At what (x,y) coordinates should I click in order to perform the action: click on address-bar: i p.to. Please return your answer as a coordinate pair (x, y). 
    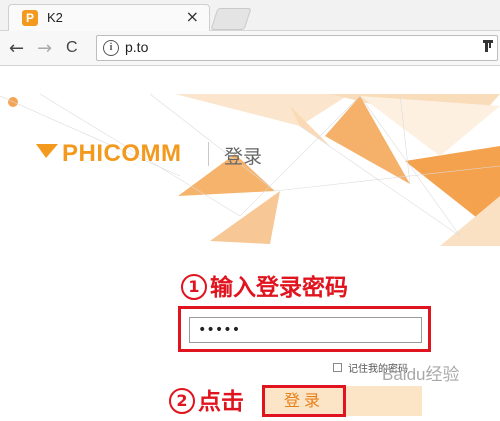
    Looking at the image, I should click on (297, 48).